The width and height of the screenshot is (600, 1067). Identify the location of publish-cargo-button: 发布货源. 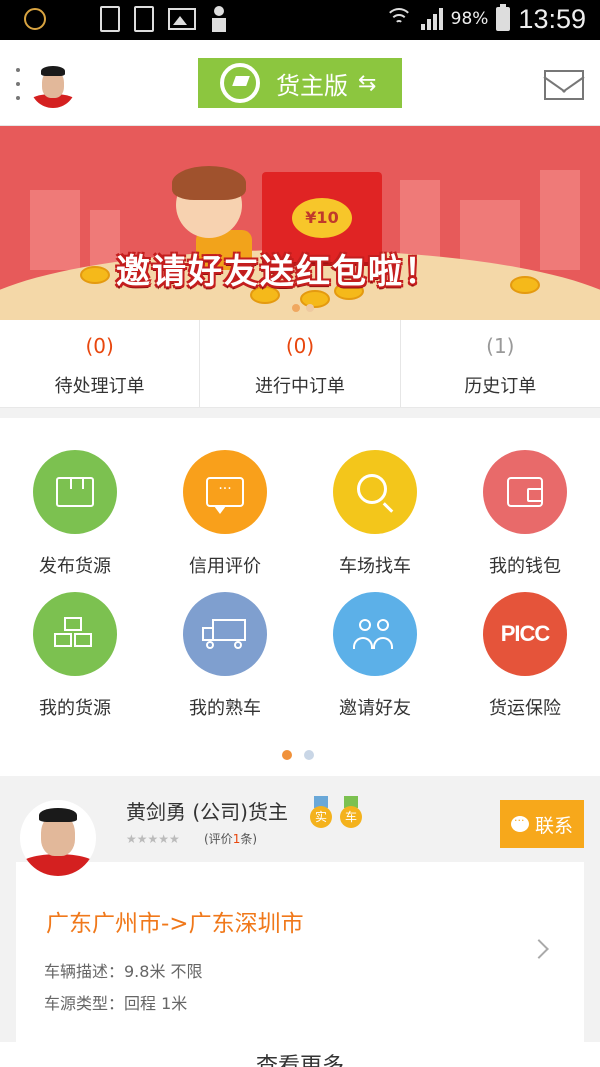
(75, 514).